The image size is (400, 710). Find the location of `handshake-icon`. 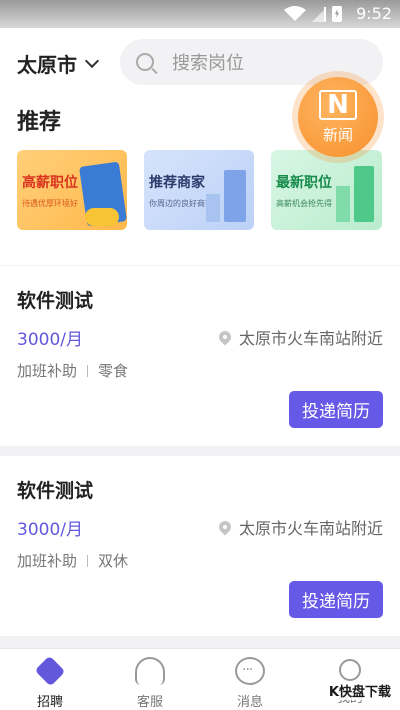

handshake-icon is located at coordinates (50, 671).